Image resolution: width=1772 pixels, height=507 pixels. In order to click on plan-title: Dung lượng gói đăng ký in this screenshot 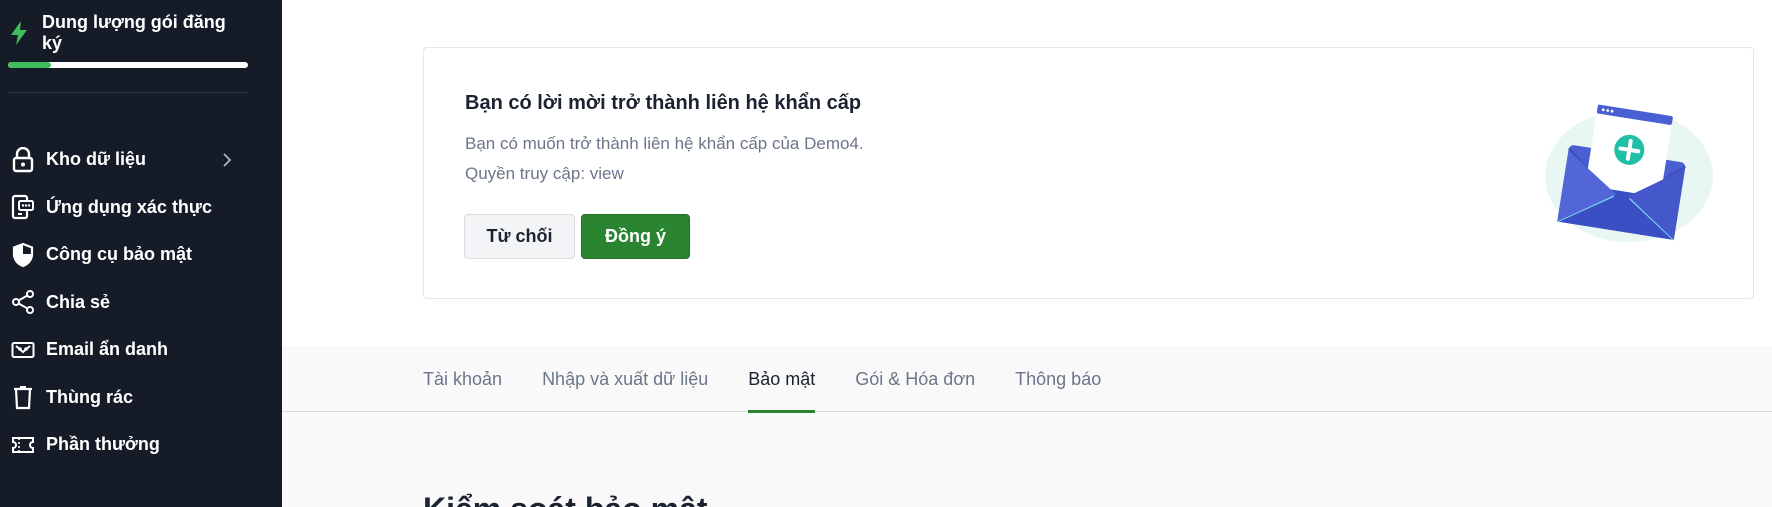, I will do `click(134, 32)`.